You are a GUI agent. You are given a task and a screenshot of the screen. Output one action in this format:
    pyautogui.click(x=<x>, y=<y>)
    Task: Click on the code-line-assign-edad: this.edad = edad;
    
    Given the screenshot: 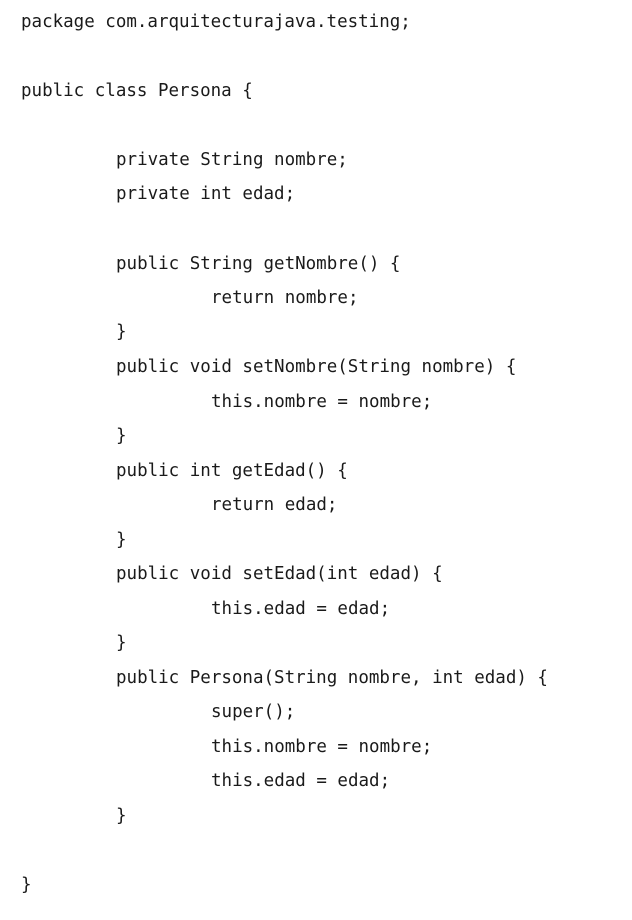 What is the action you would take?
    pyautogui.click(x=301, y=609)
    